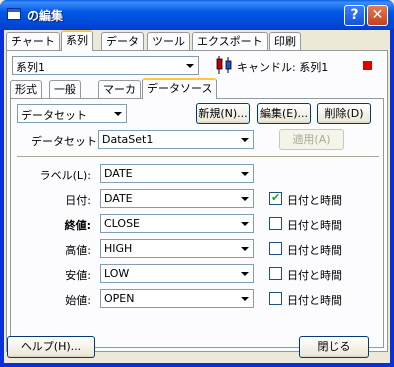 The image size is (394, 367). I want to click on field-label: ラベル(L):, so click(65, 175).